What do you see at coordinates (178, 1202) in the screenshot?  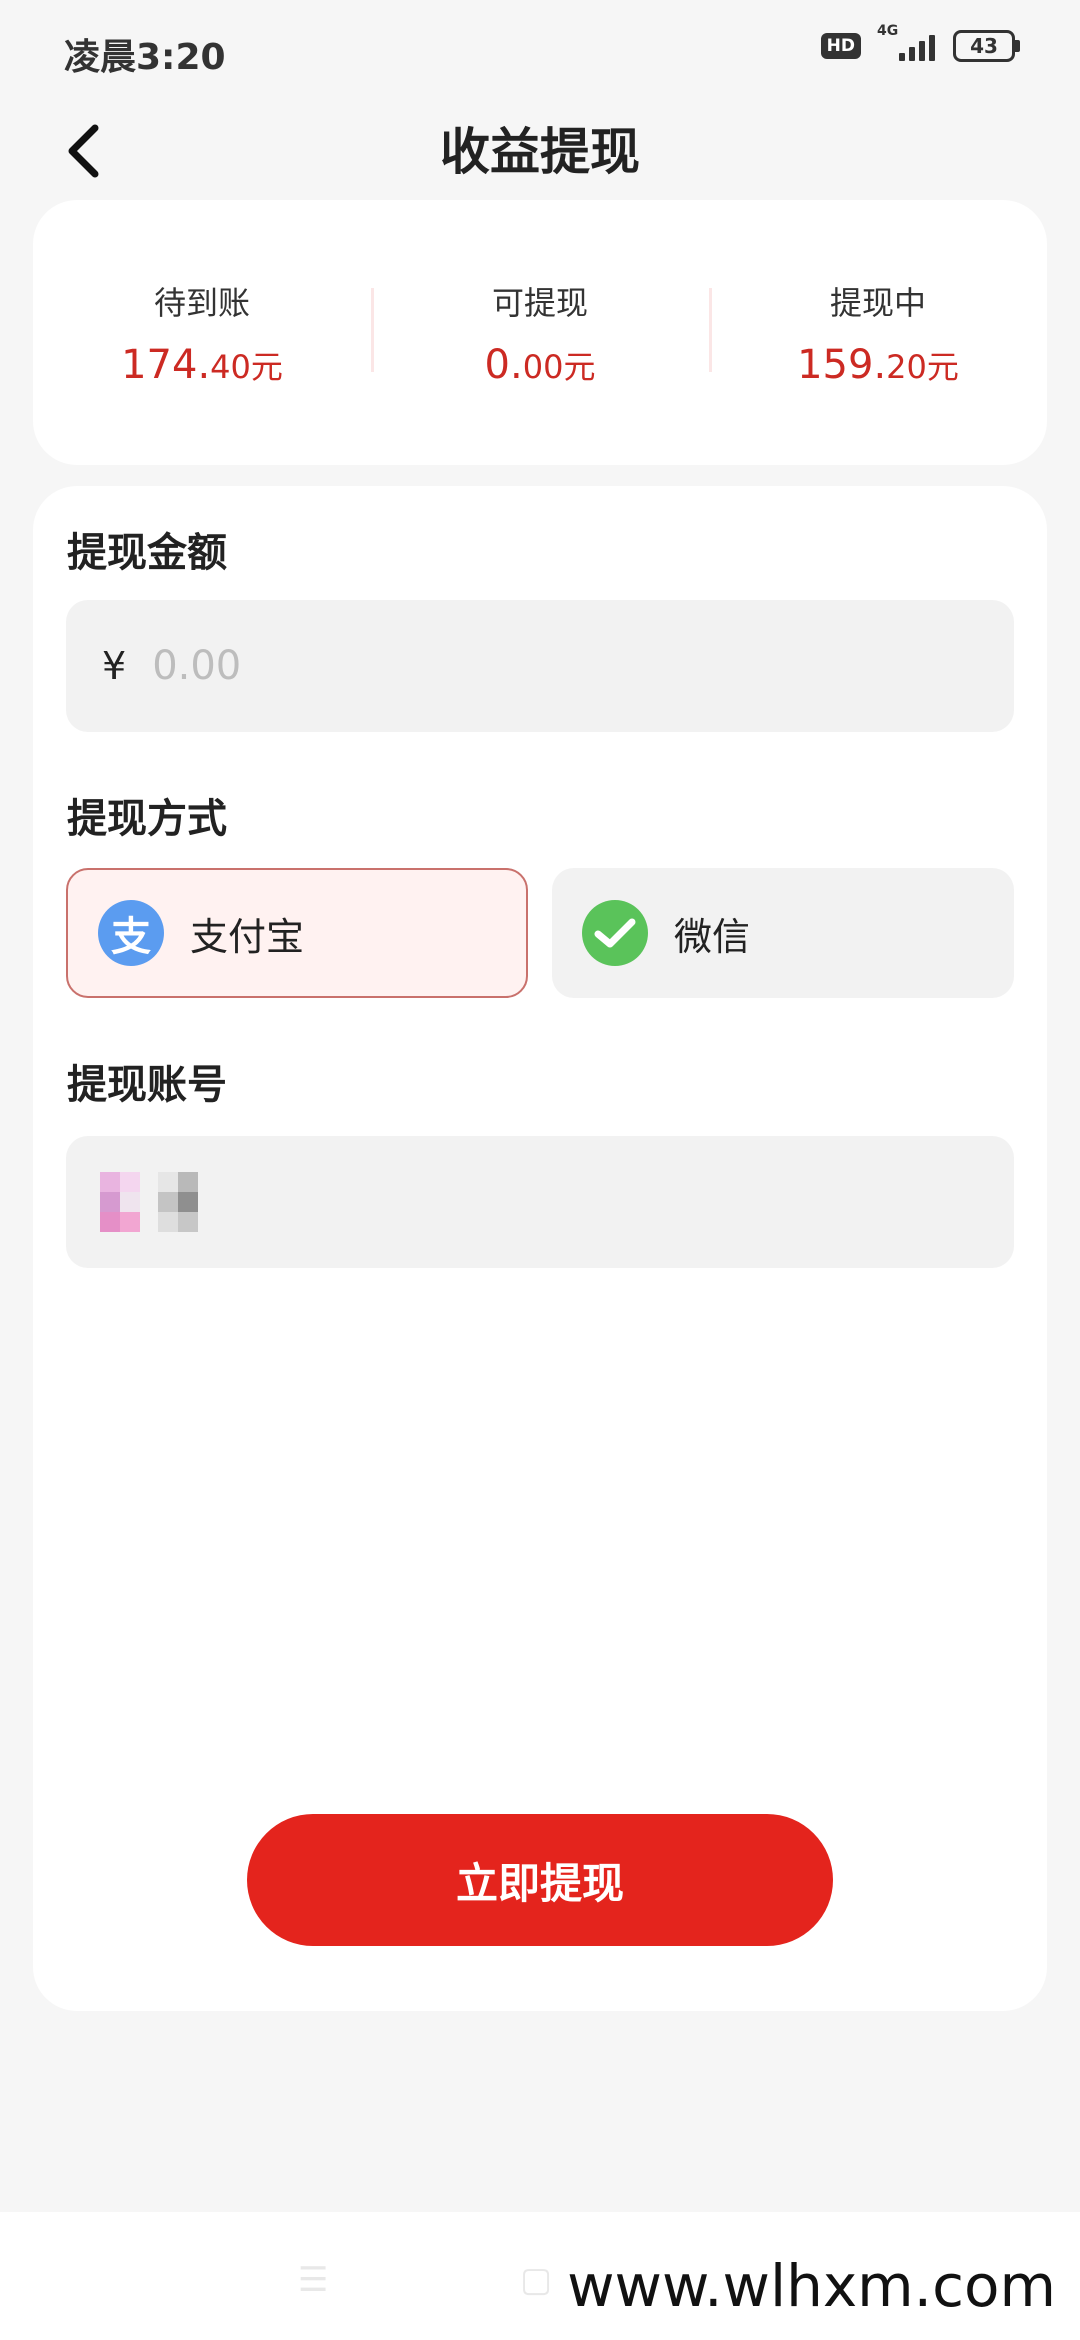 I see `account-value-blurred` at bounding box center [178, 1202].